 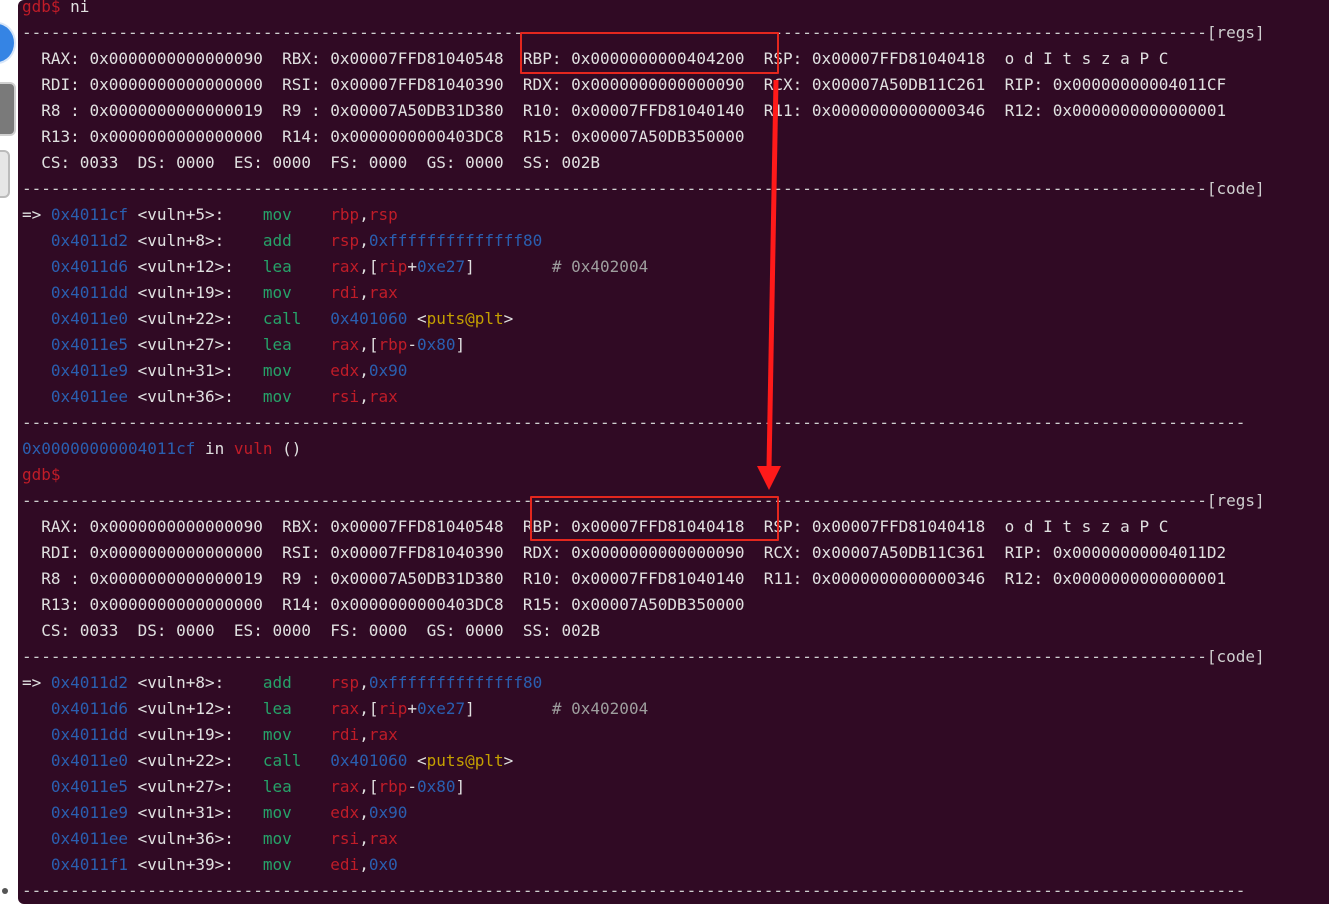 I want to click on register-value: 0x00000000004011D2, so click(x=1139, y=552).